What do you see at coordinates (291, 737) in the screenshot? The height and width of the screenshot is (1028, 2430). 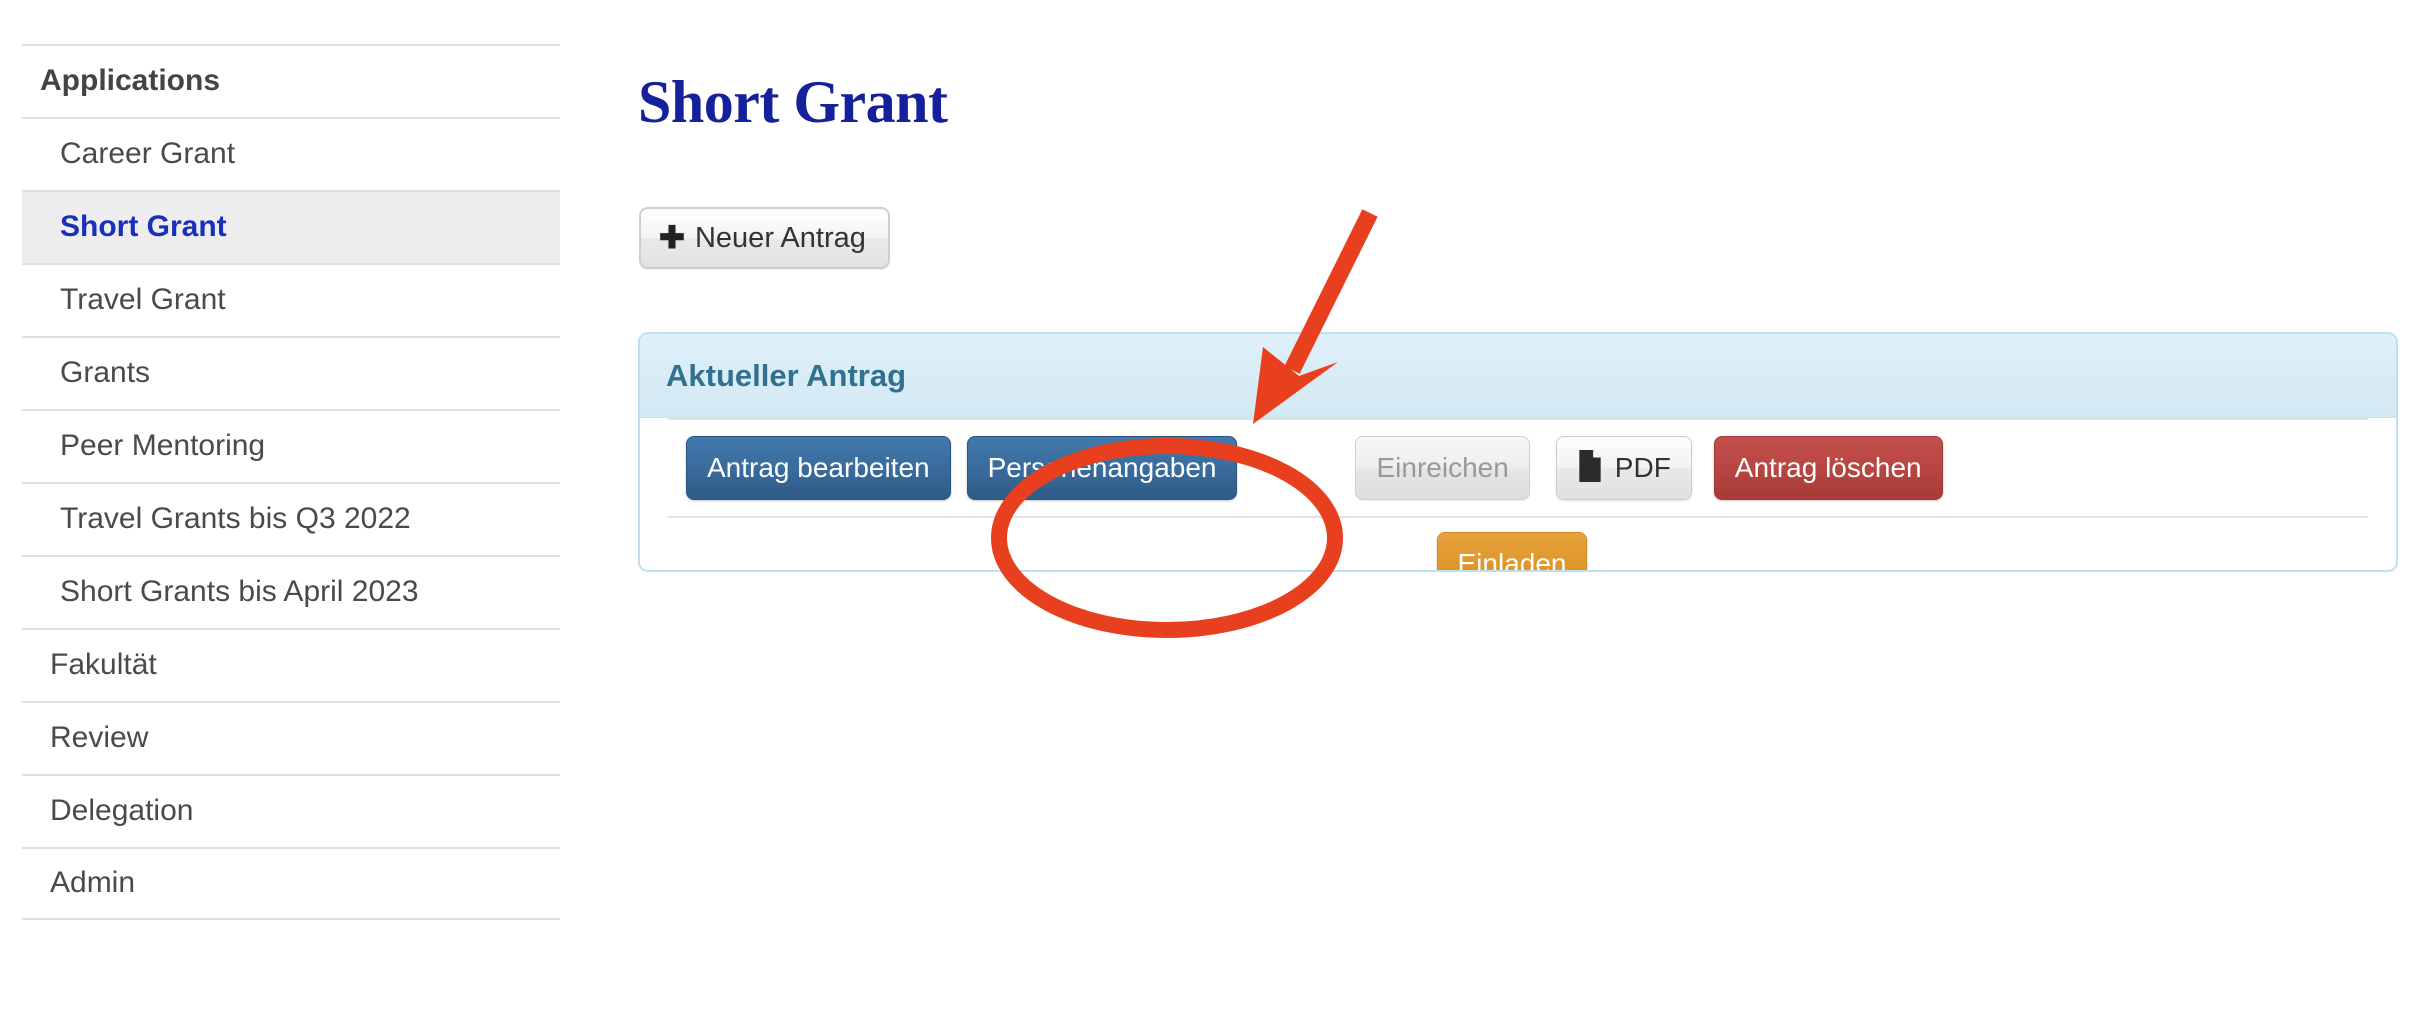 I see `sidebar-item-review: Review` at bounding box center [291, 737].